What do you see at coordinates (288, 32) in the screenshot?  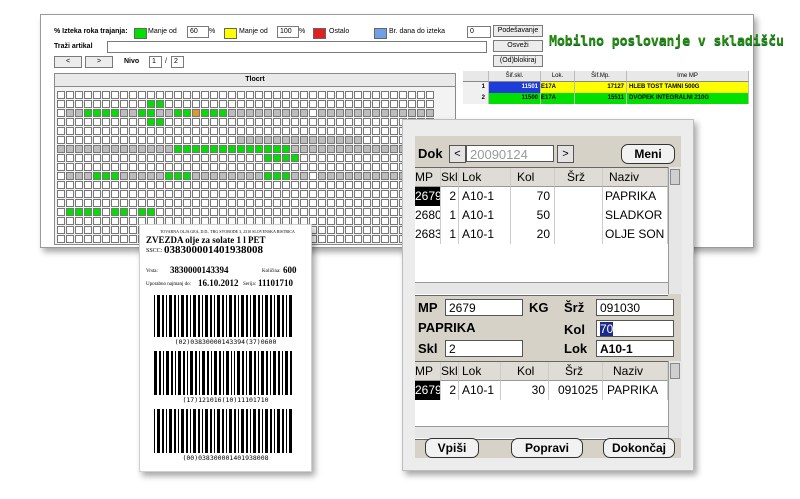 I see `yellow-threshold-input: 100` at bounding box center [288, 32].